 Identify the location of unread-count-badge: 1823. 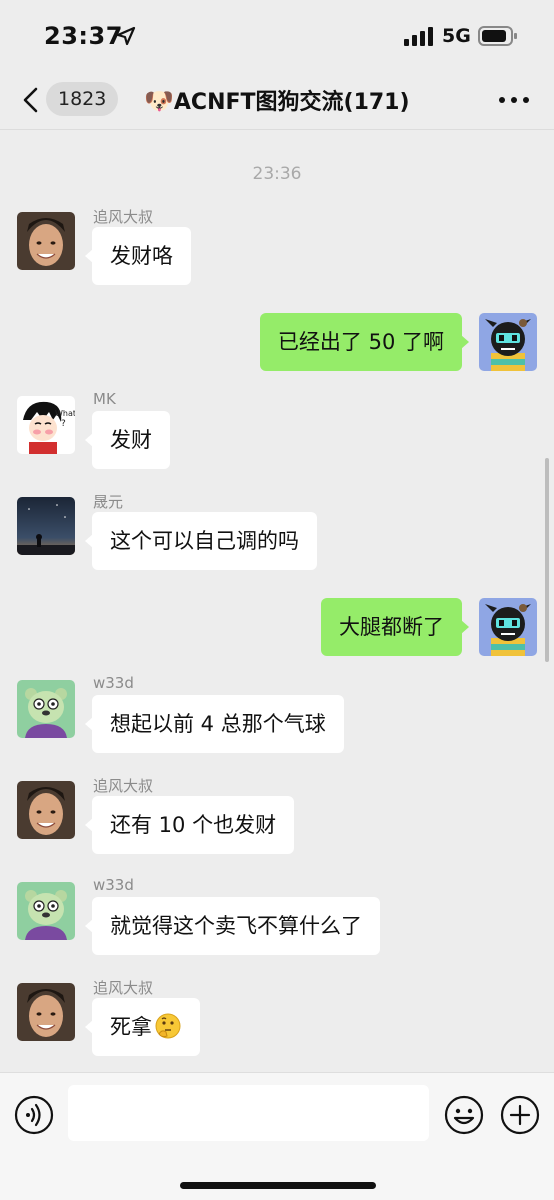
(82, 99).